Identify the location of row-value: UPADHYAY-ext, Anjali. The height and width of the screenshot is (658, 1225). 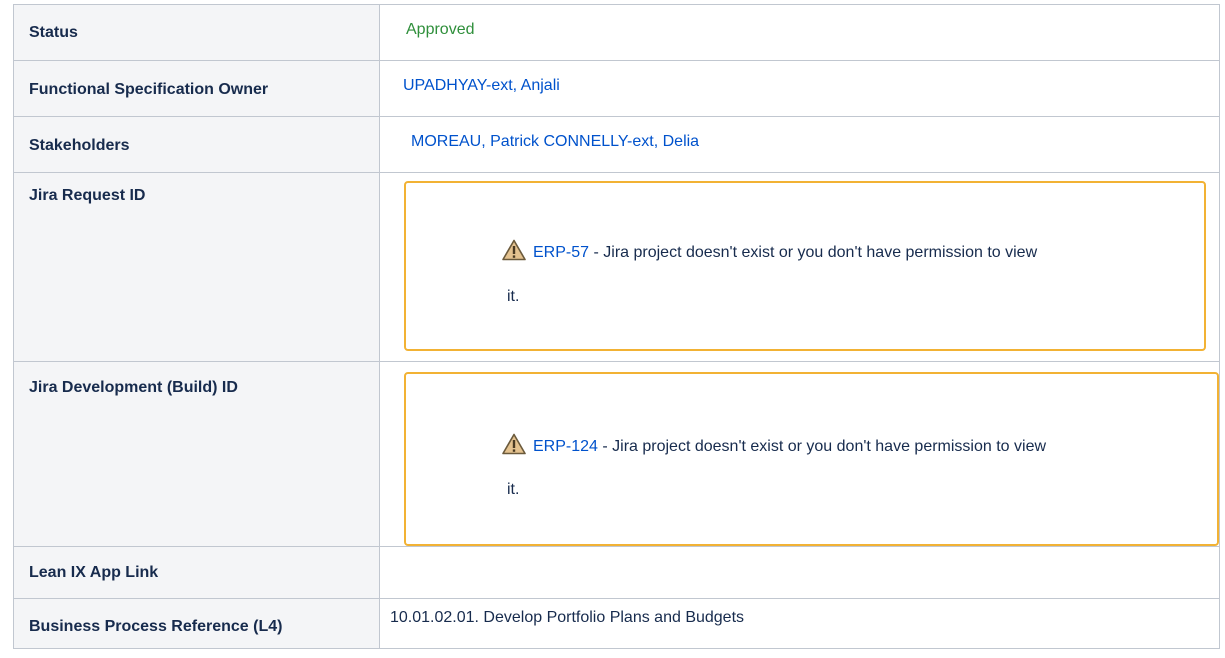
(799, 88).